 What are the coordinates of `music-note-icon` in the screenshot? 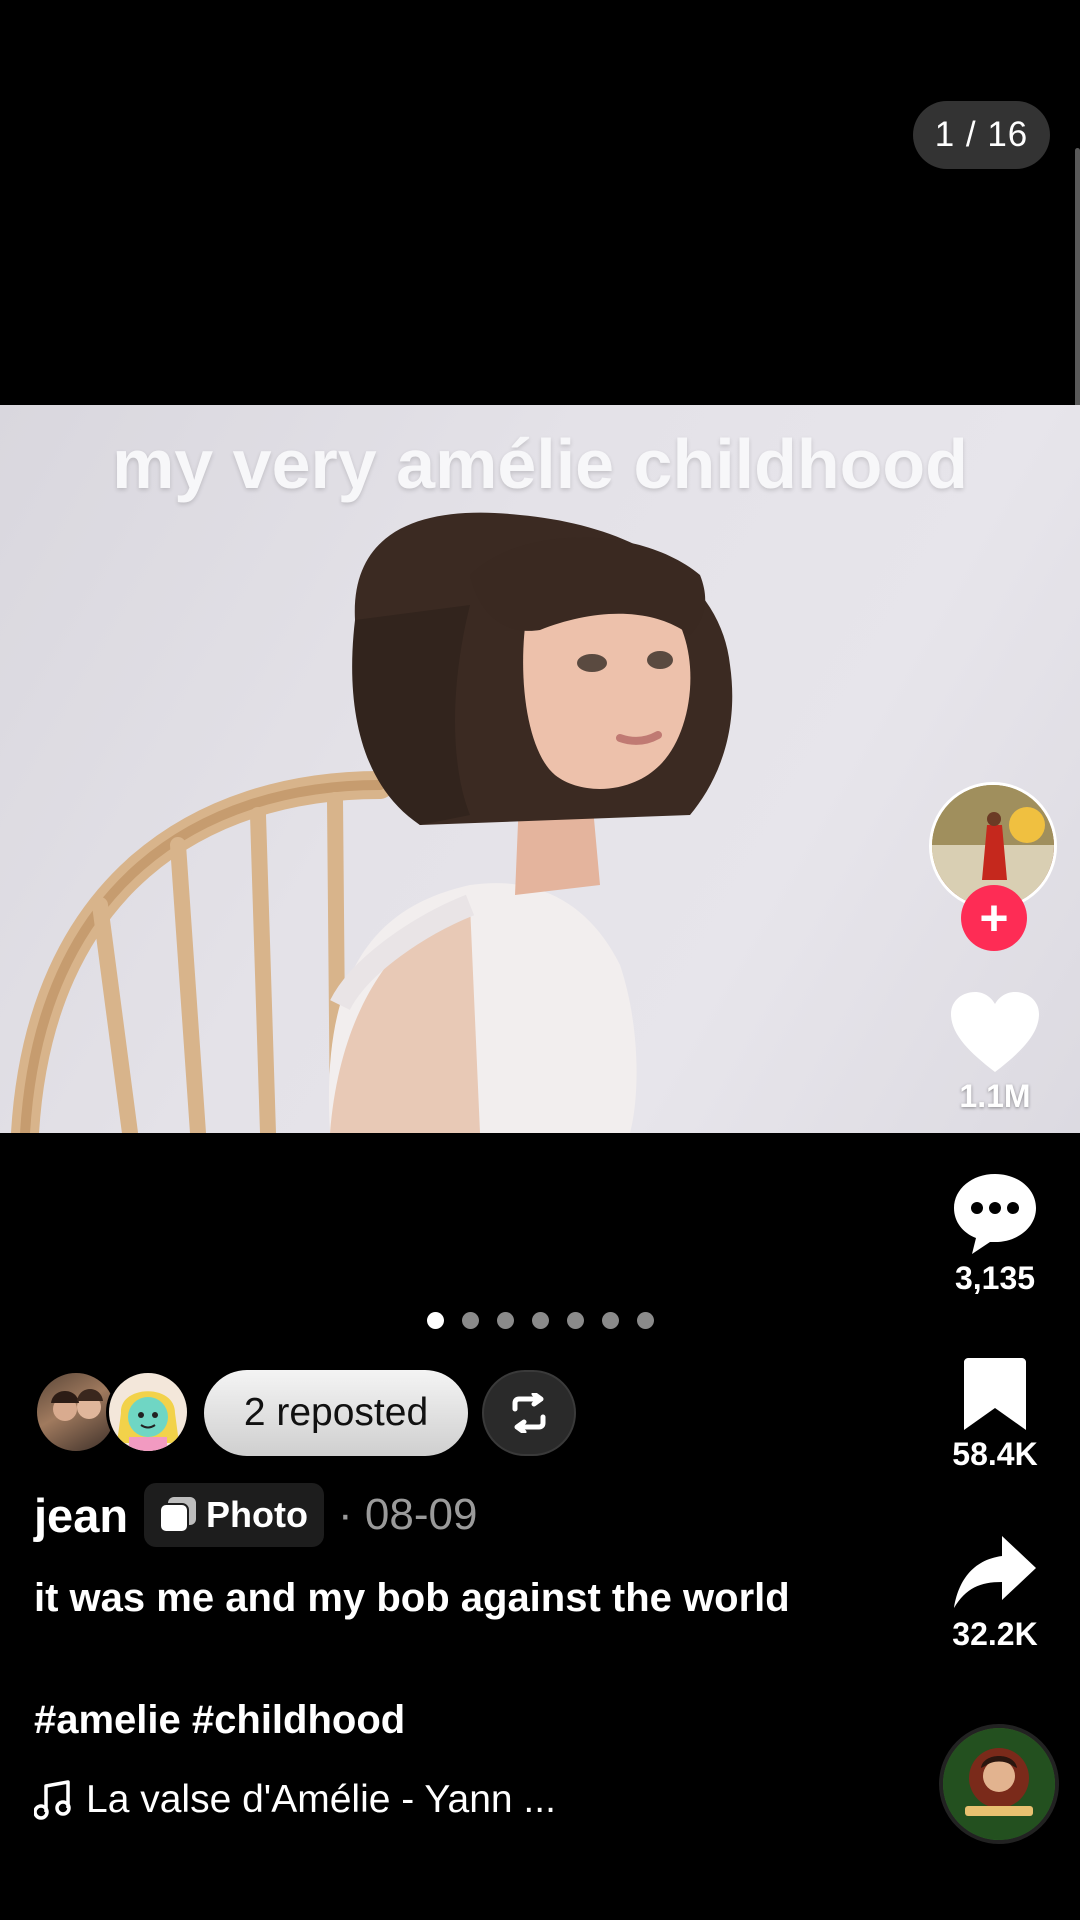 It's located at (52, 1800).